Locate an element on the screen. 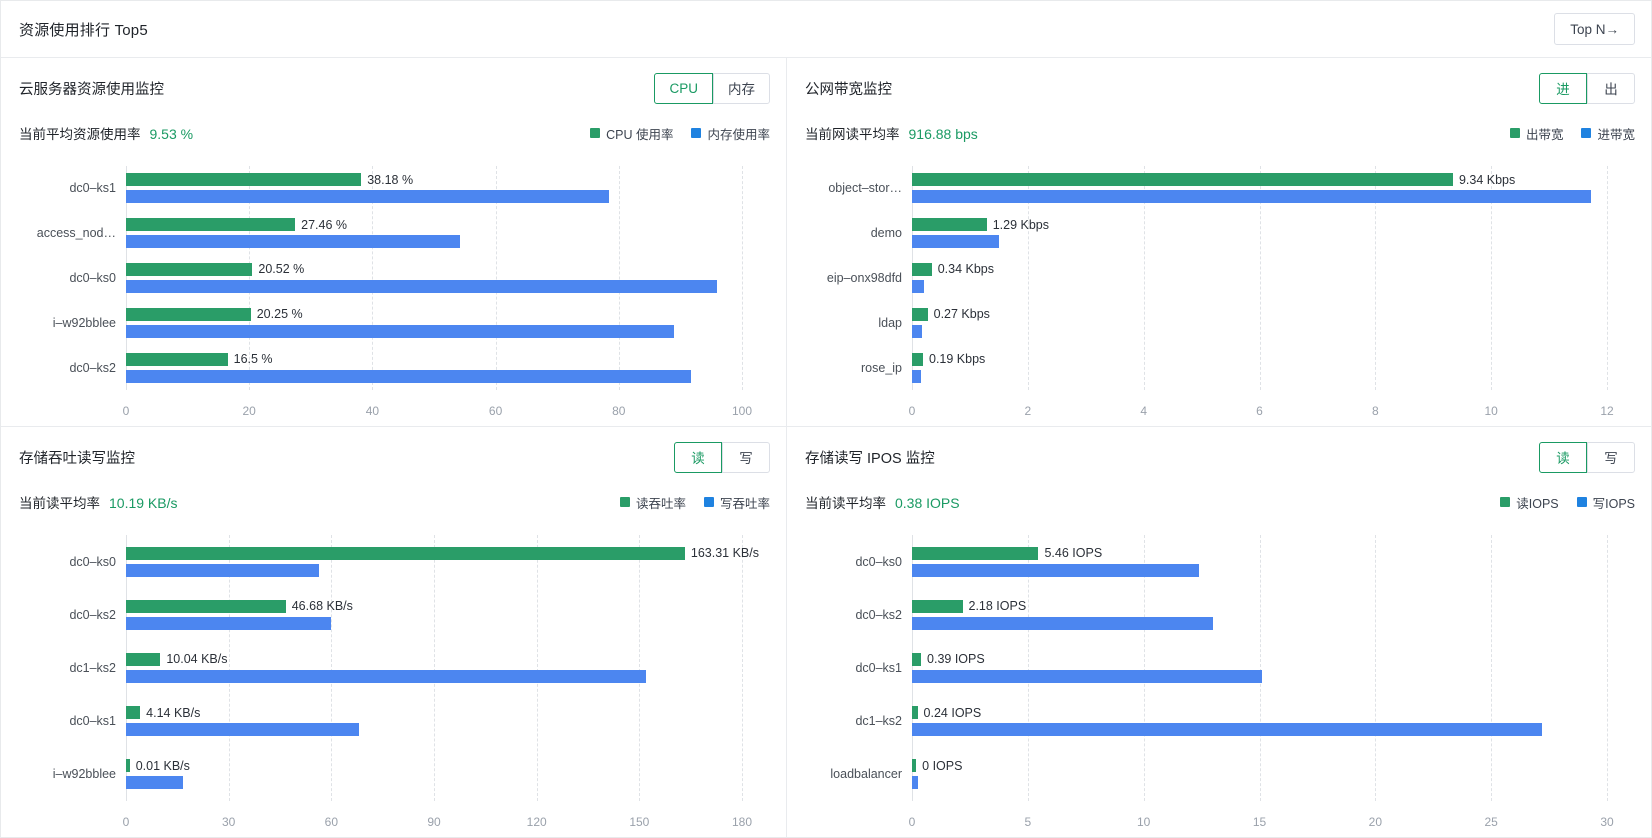 This screenshot has height=838, width=1652. legend-label: 内存使用率 is located at coordinates (738, 134).